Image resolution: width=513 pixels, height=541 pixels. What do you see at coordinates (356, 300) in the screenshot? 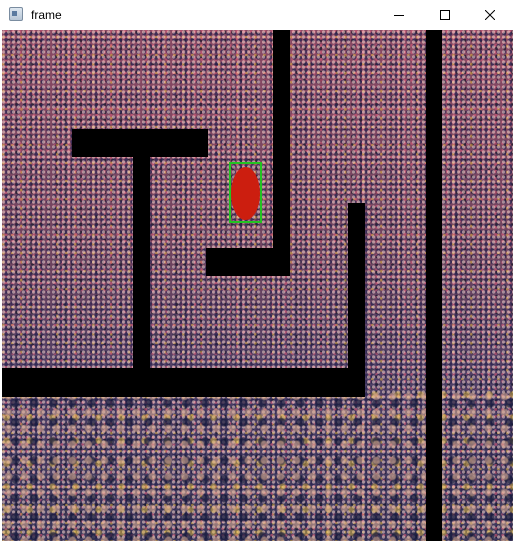
I see `maze-wall-right-inner` at bounding box center [356, 300].